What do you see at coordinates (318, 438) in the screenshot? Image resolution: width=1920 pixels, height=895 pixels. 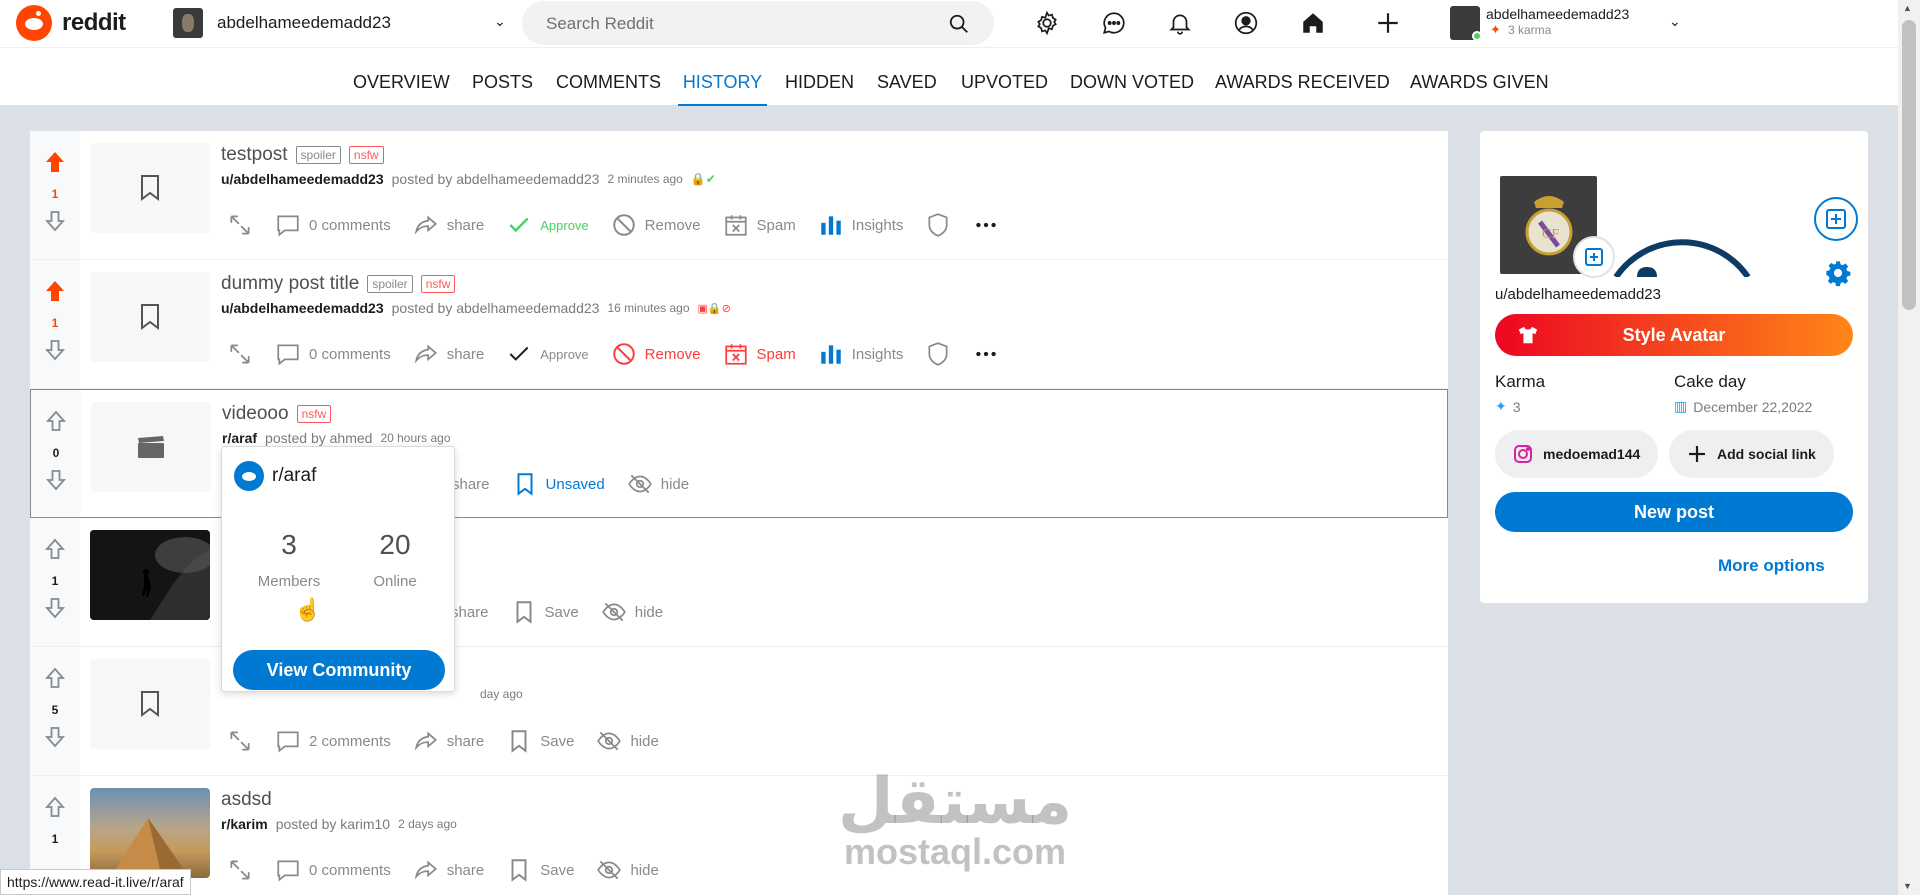 I see `post-author: posted by ahmed` at bounding box center [318, 438].